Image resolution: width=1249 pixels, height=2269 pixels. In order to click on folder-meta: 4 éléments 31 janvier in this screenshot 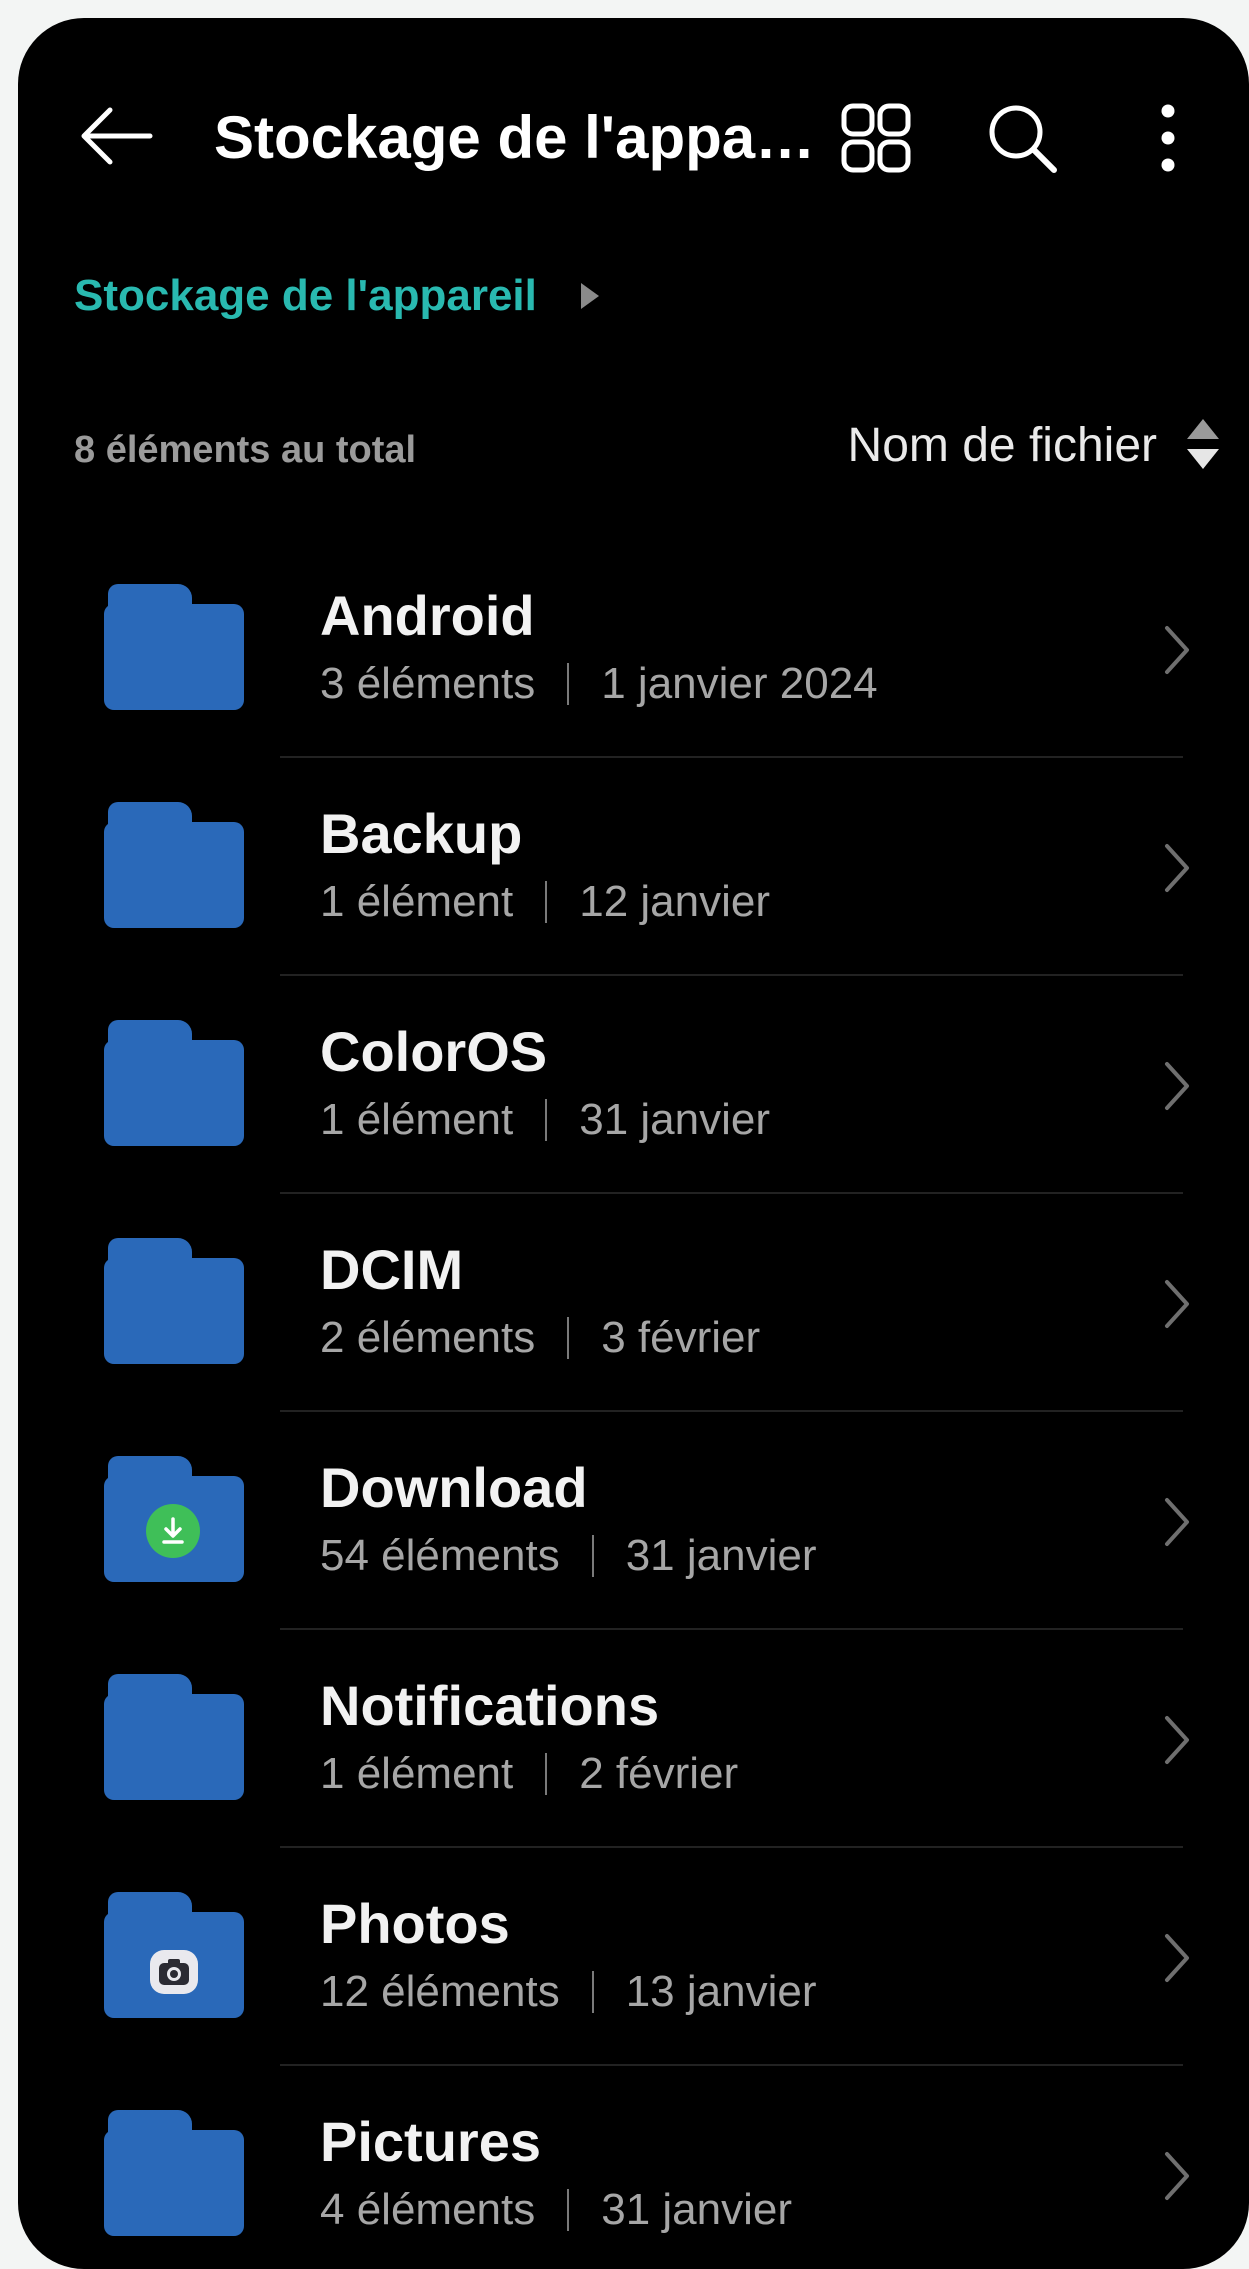, I will do `click(556, 2210)`.